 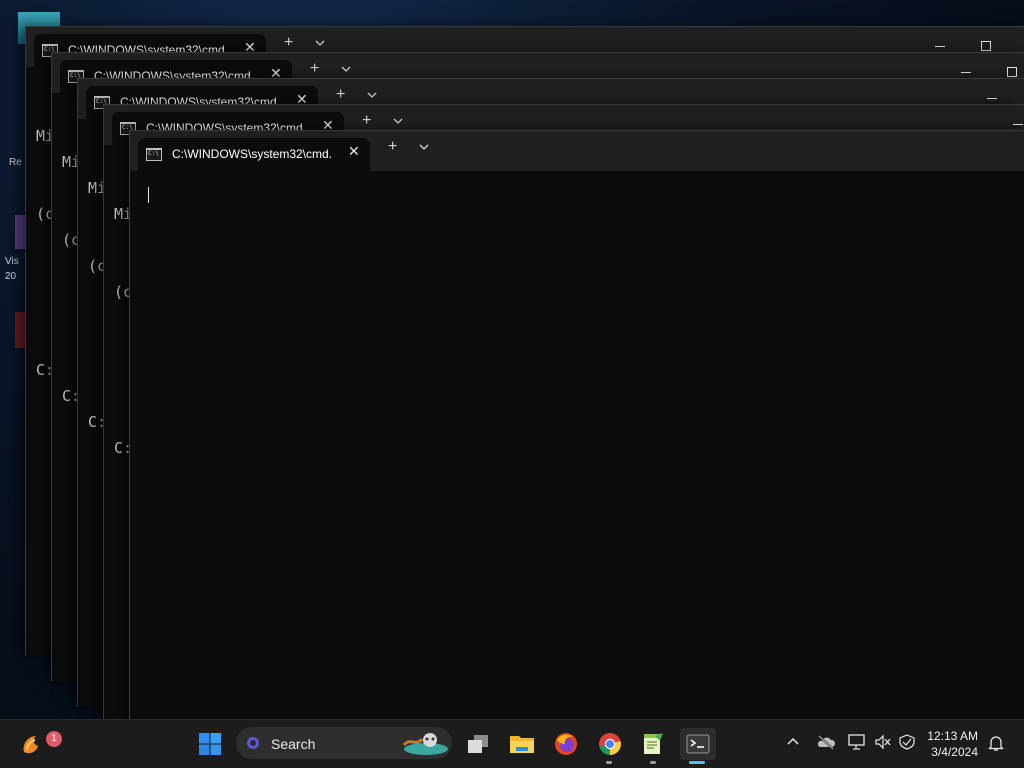 What do you see at coordinates (883, 744) in the screenshot?
I see `volume-muted-icon` at bounding box center [883, 744].